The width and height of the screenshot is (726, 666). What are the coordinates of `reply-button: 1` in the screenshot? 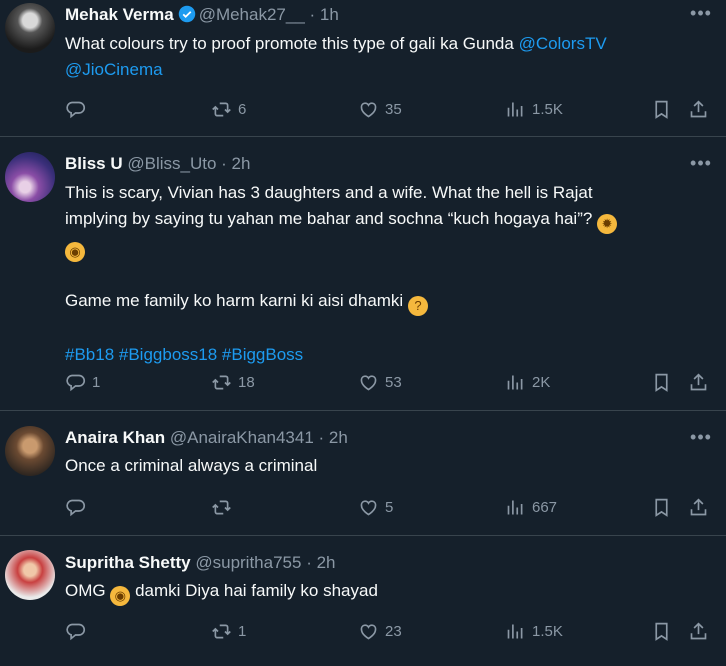 It's located at (82, 382).